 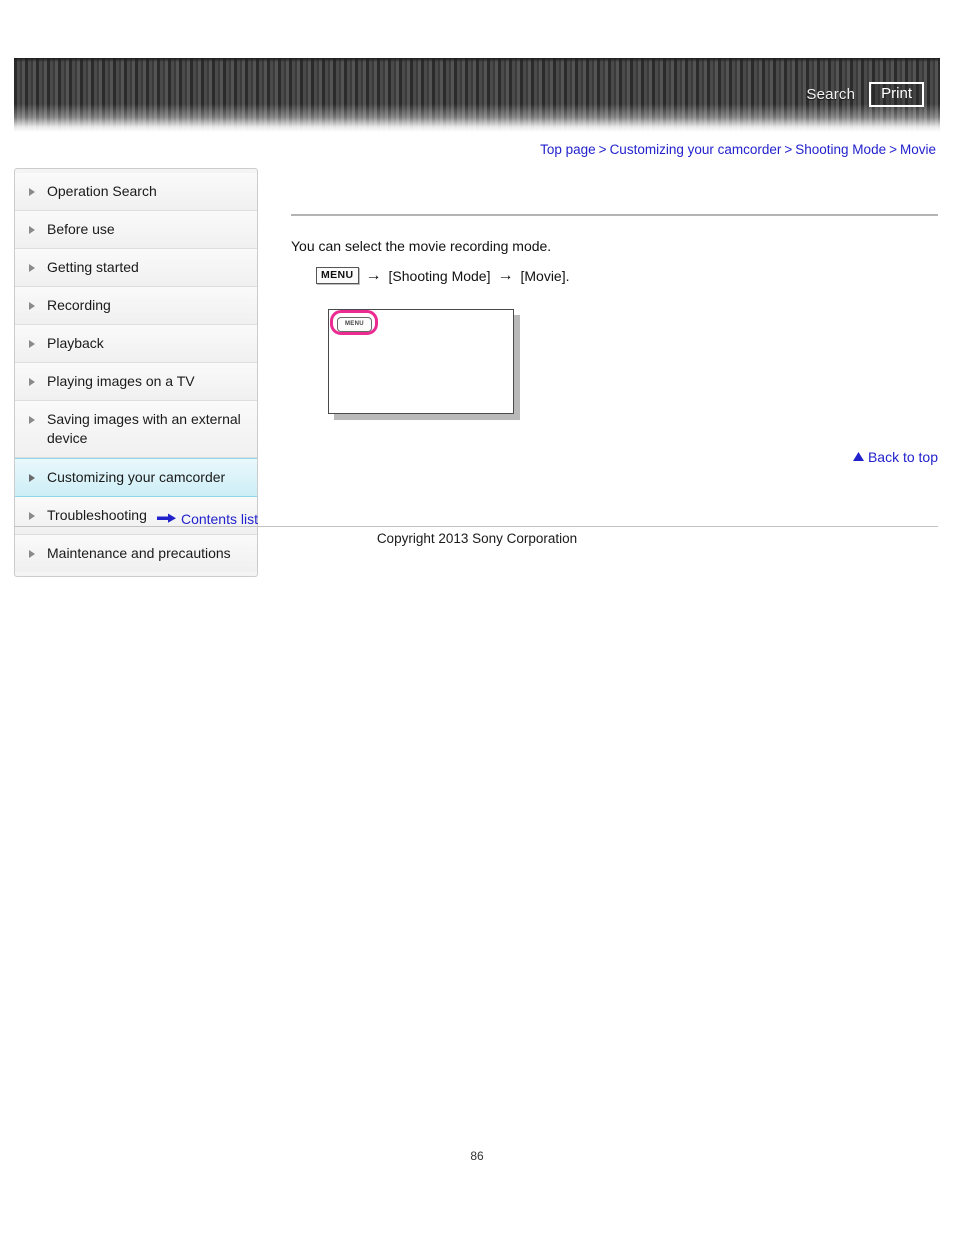 I want to click on copyright-text: Copyright 2013 Sony Corporation, so click(x=477, y=538).